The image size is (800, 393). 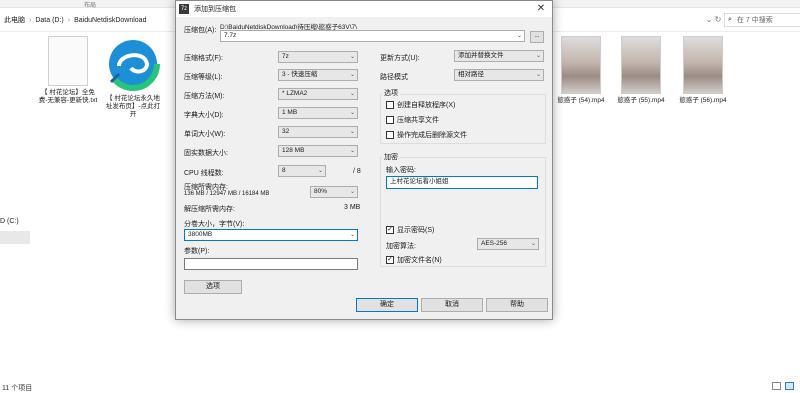 I want to click on format-select: 7z ⌄, so click(x=318, y=57).